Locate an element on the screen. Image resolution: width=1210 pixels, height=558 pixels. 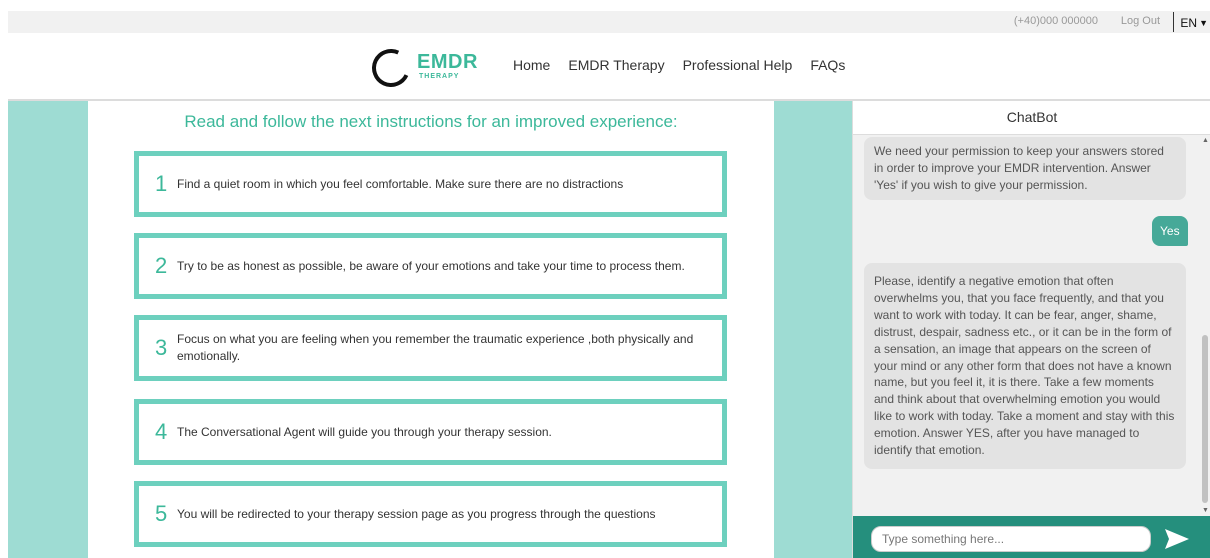
scroll-thumb is located at coordinates (1205, 419).